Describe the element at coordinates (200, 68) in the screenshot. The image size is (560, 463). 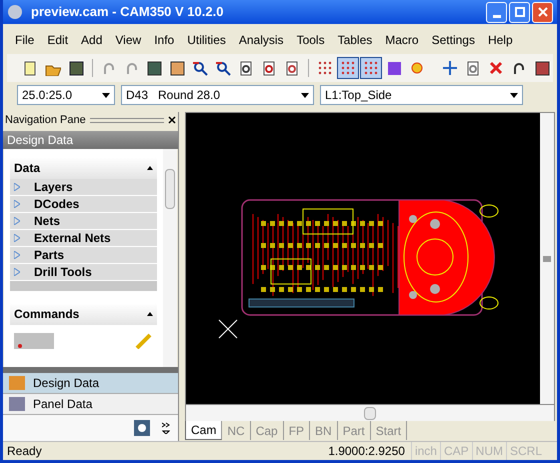
I see `zoomin-icon` at that location.